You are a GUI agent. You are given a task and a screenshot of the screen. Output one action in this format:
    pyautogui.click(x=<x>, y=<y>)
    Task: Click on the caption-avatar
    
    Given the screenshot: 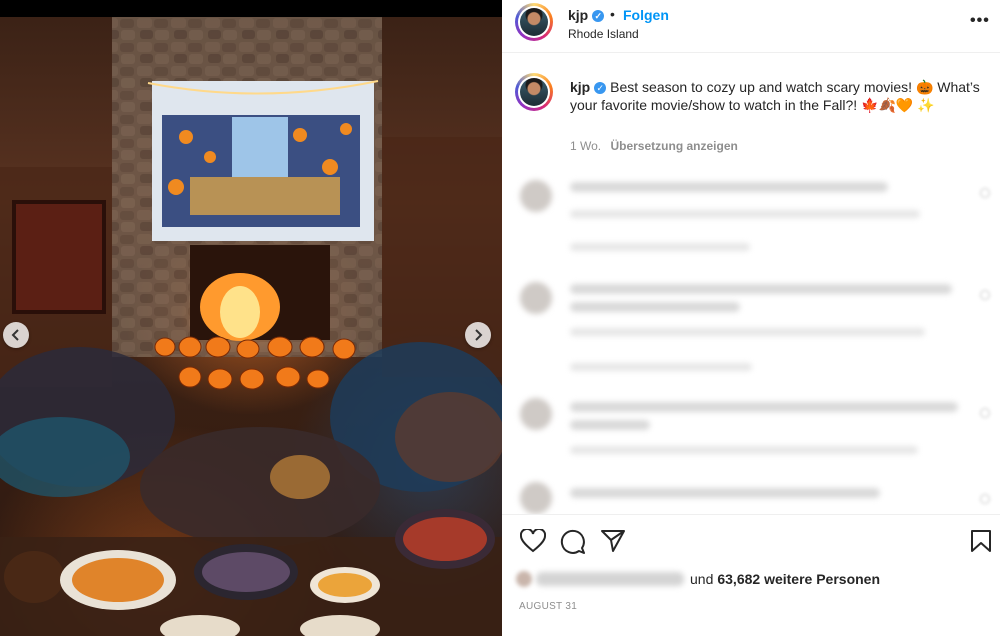 What is the action you would take?
    pyautogui.click(x=534, y=92)
    